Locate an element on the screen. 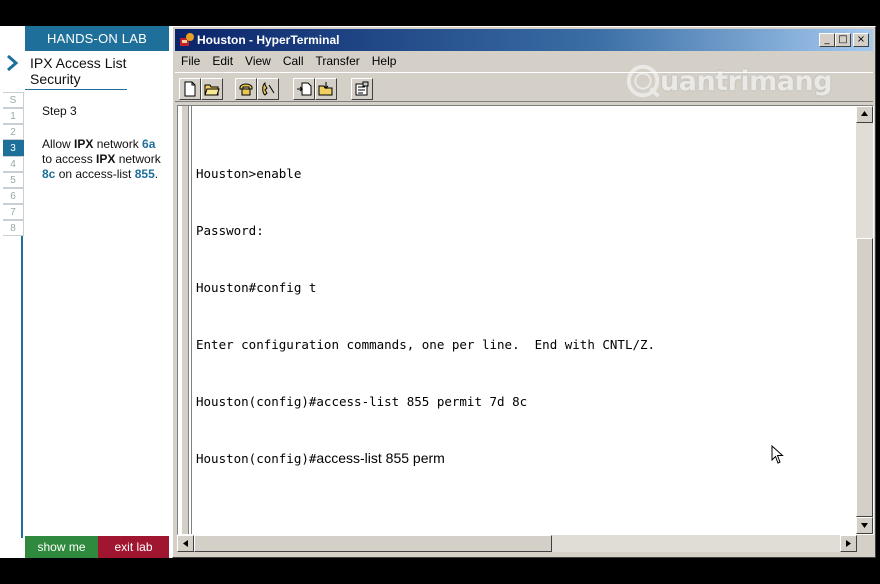  window-controls: _ □ × is located at coordinates (844, 40).